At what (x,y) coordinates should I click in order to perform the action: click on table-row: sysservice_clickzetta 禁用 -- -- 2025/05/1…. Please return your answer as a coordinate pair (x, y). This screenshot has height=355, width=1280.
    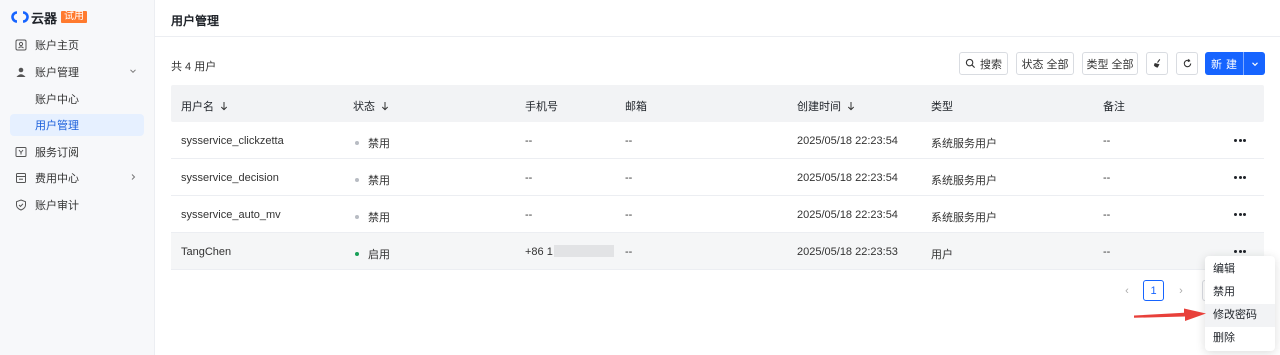
    Looking at the image, I should click on (717, 140).